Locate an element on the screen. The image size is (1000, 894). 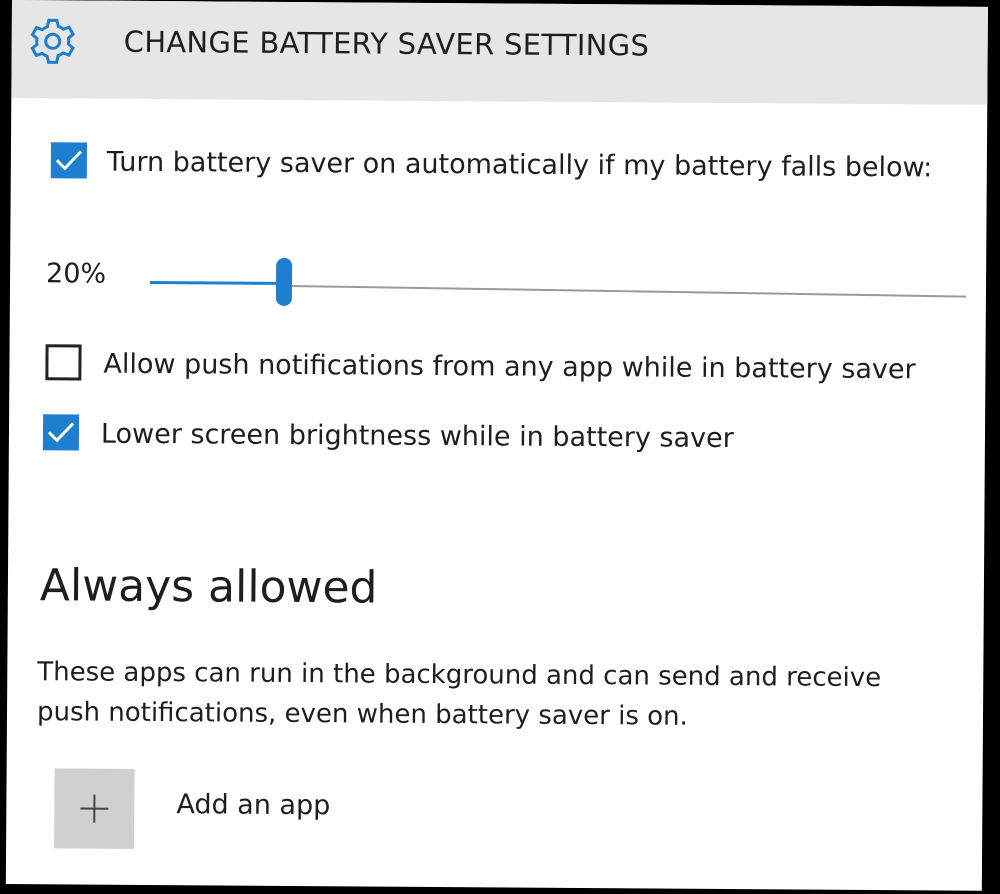
add-app-button is located at coordinates (94, 808).